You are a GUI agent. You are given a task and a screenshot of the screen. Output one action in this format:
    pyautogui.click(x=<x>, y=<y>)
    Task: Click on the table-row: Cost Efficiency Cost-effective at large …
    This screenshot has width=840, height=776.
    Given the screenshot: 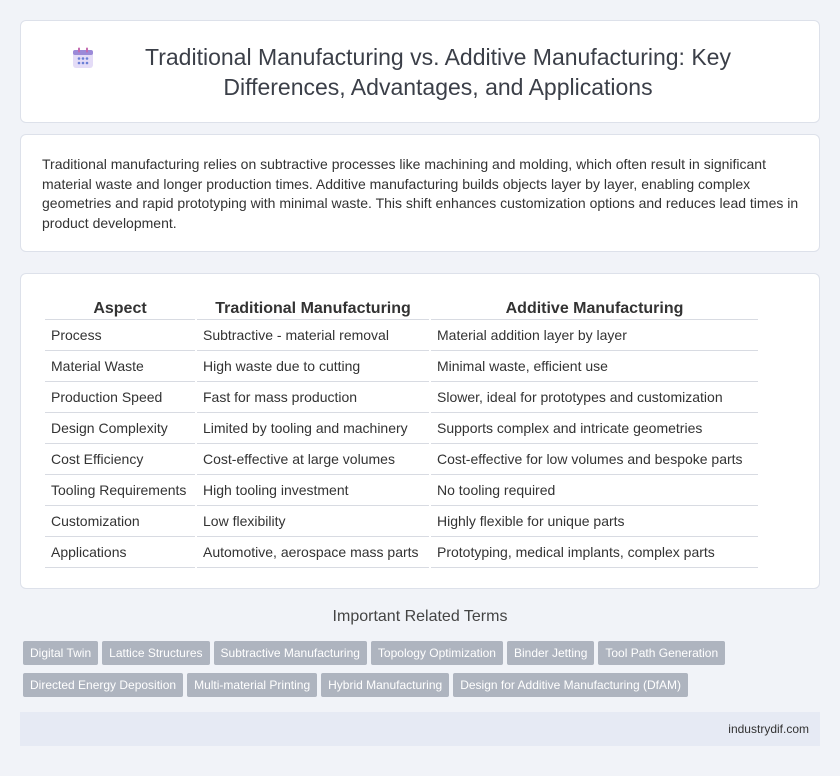 What is the action you would take?
    pyautogui.click(x=401, y=459)
    